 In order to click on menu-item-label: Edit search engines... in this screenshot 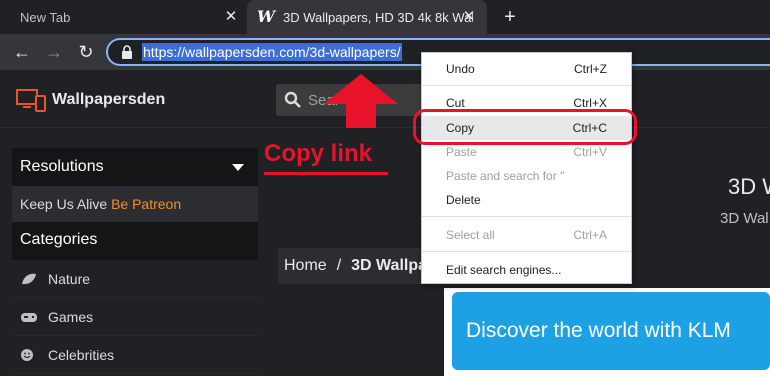, I will do `click(504, 270)`.